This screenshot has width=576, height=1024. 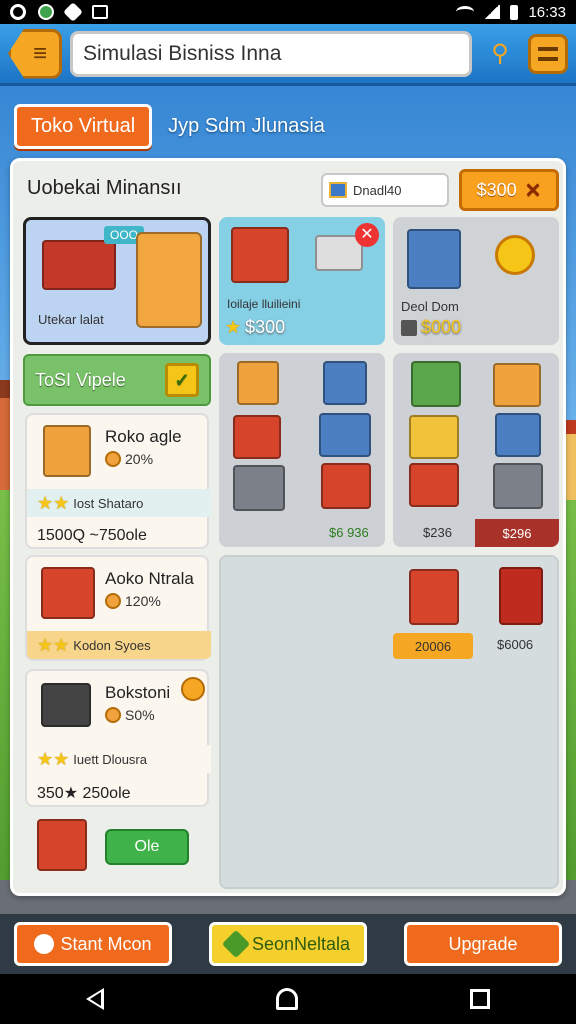 I want to click on second-action-button: SeonNeltala, so click(x=288, y=944).